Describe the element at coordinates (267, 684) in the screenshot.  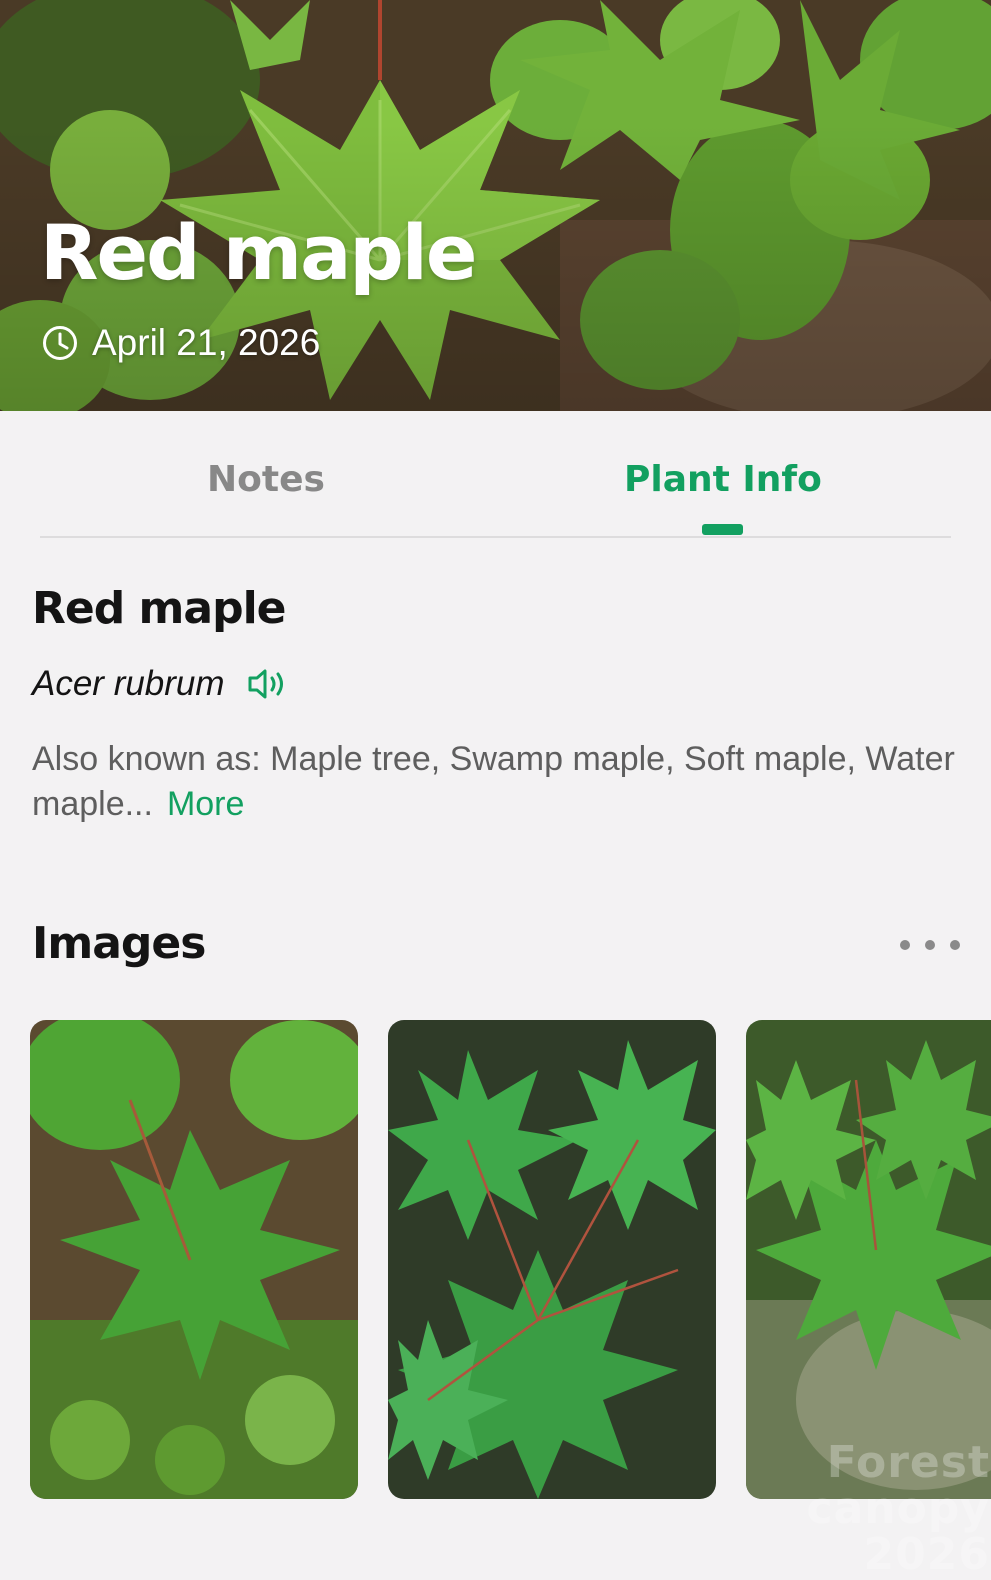
I see `speaker-icon` at that location.